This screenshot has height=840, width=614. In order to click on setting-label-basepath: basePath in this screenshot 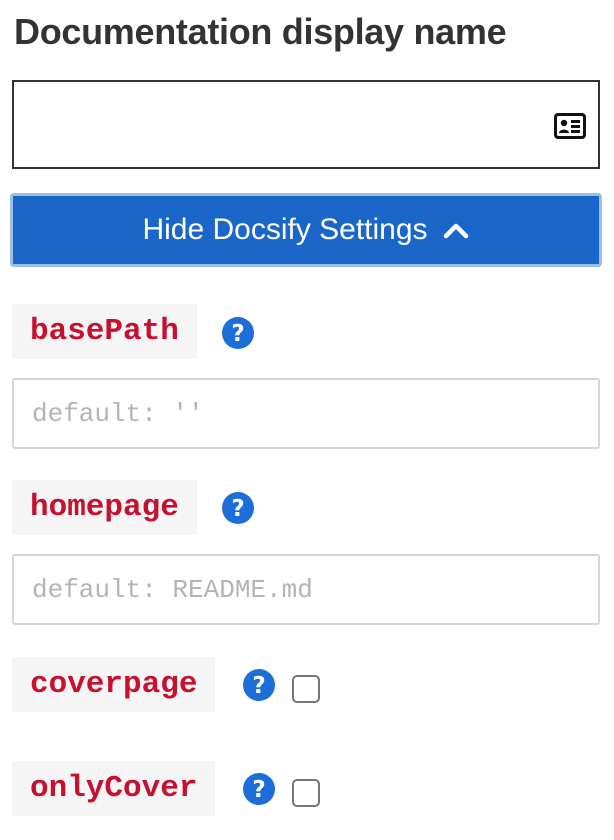, I will do `click(104, 331)`.